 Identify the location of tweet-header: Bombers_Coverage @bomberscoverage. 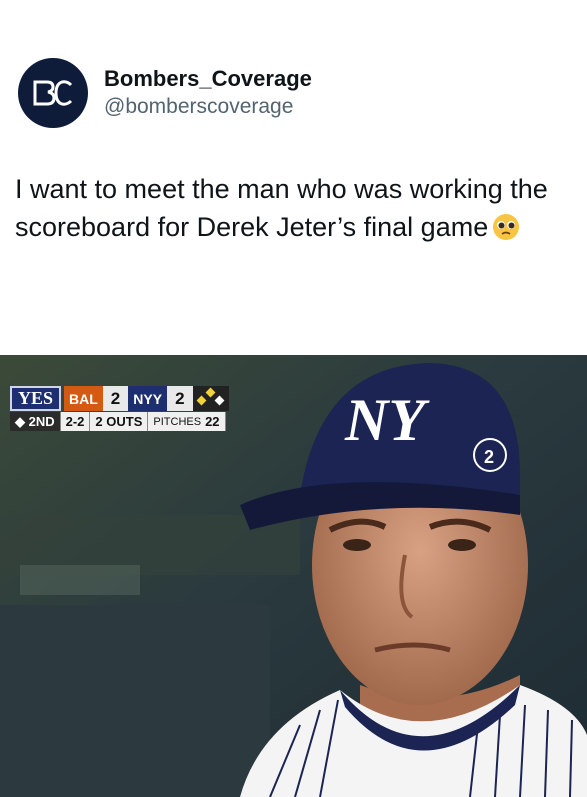
(165, 93).